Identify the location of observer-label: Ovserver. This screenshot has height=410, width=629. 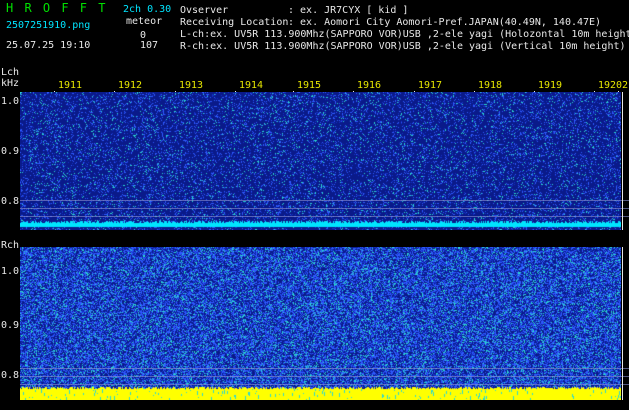
(204, 10).